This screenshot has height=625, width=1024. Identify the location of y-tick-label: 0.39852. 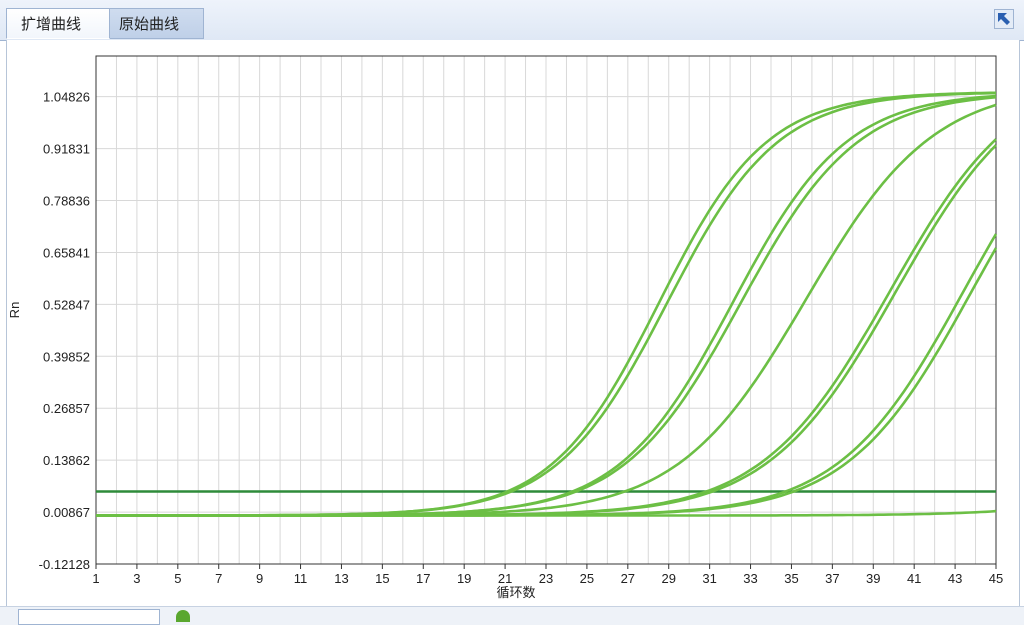
(66, 356).